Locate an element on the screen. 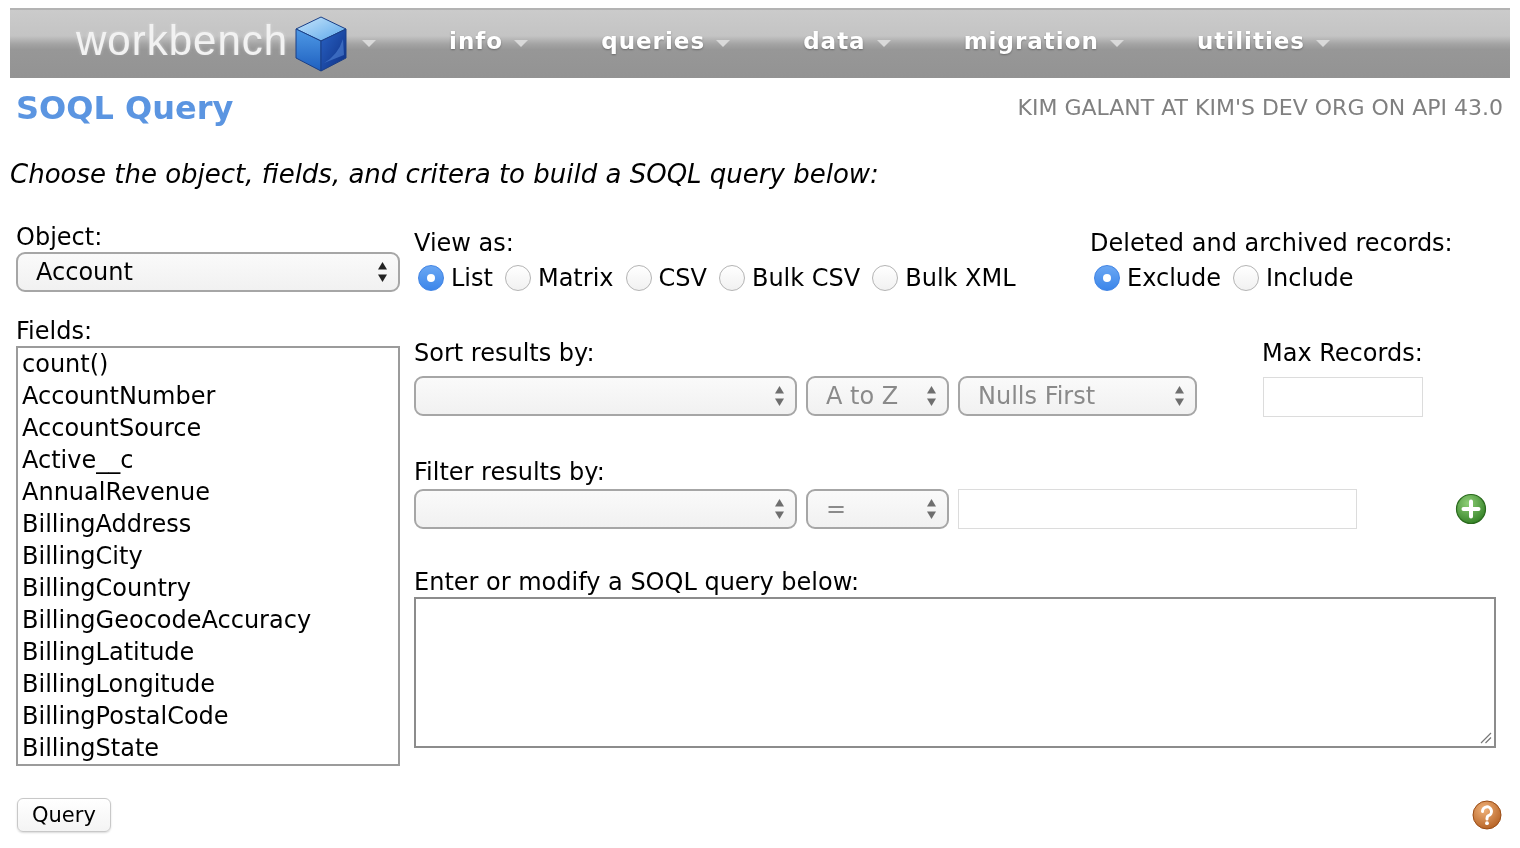 The width and height of the screenshot is (1520, 848). field-option: AccountSource is located at coordinates (208, 428).